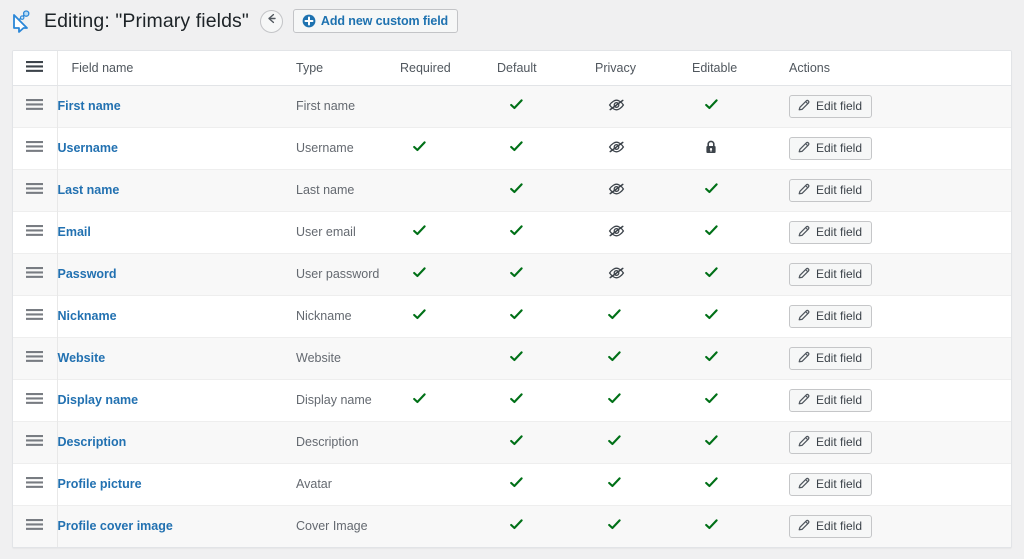  I want to click on field-name-cell: Last name, so click(176, 189).